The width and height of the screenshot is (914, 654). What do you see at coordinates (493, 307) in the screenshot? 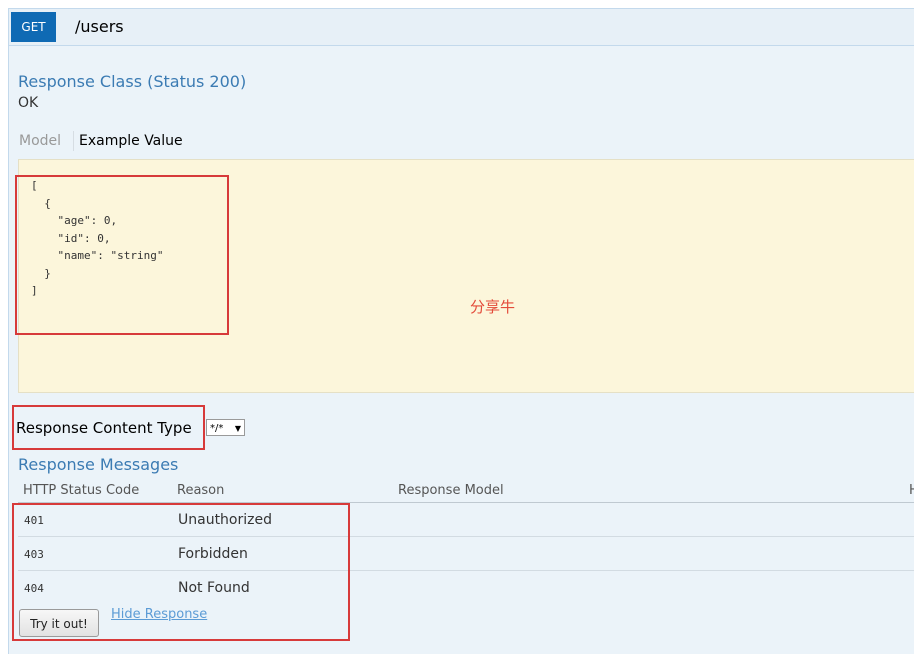
I see `watermark-text: 分享牛` at bounding box center [493, 307].